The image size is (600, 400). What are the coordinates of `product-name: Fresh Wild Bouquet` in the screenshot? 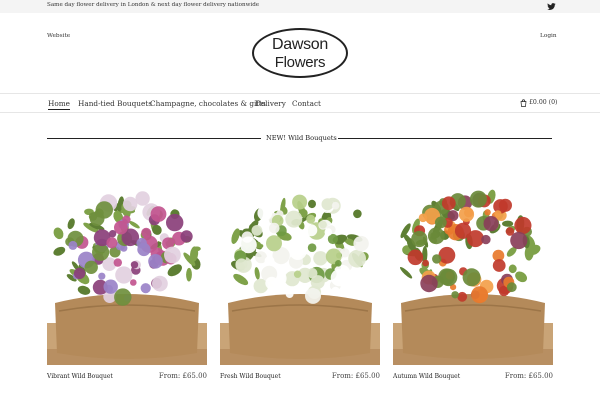 It's located at (250, 376).